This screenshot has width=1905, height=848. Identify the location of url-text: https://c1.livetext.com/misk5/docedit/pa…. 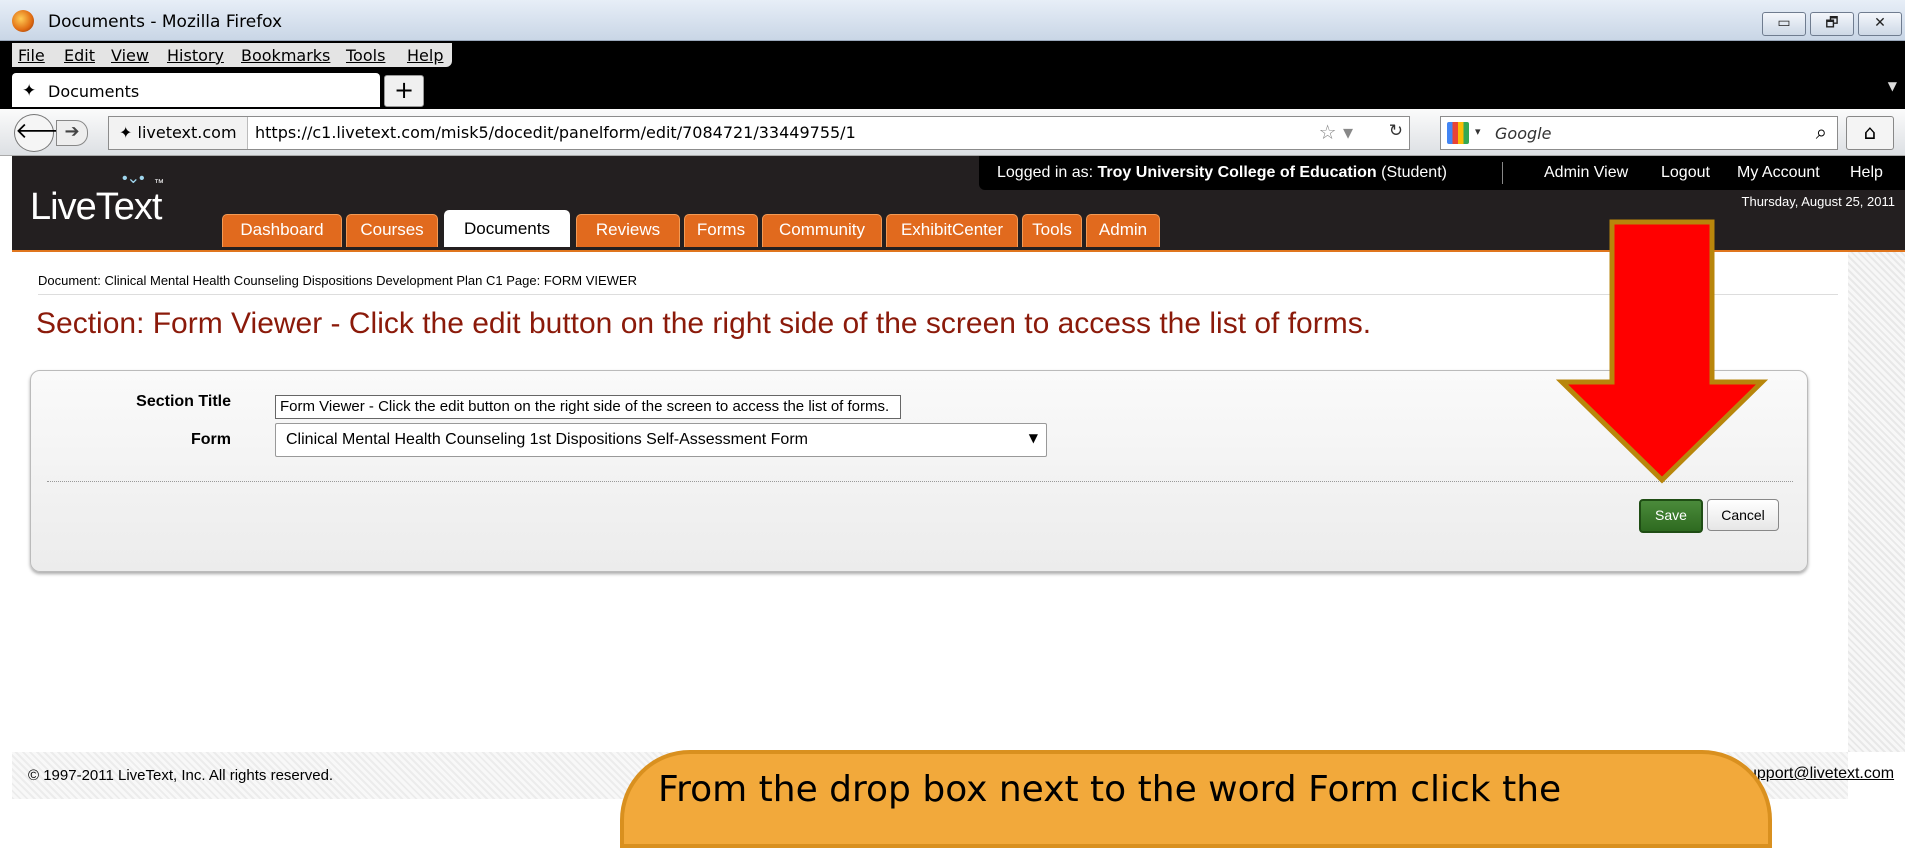
(555, 133).